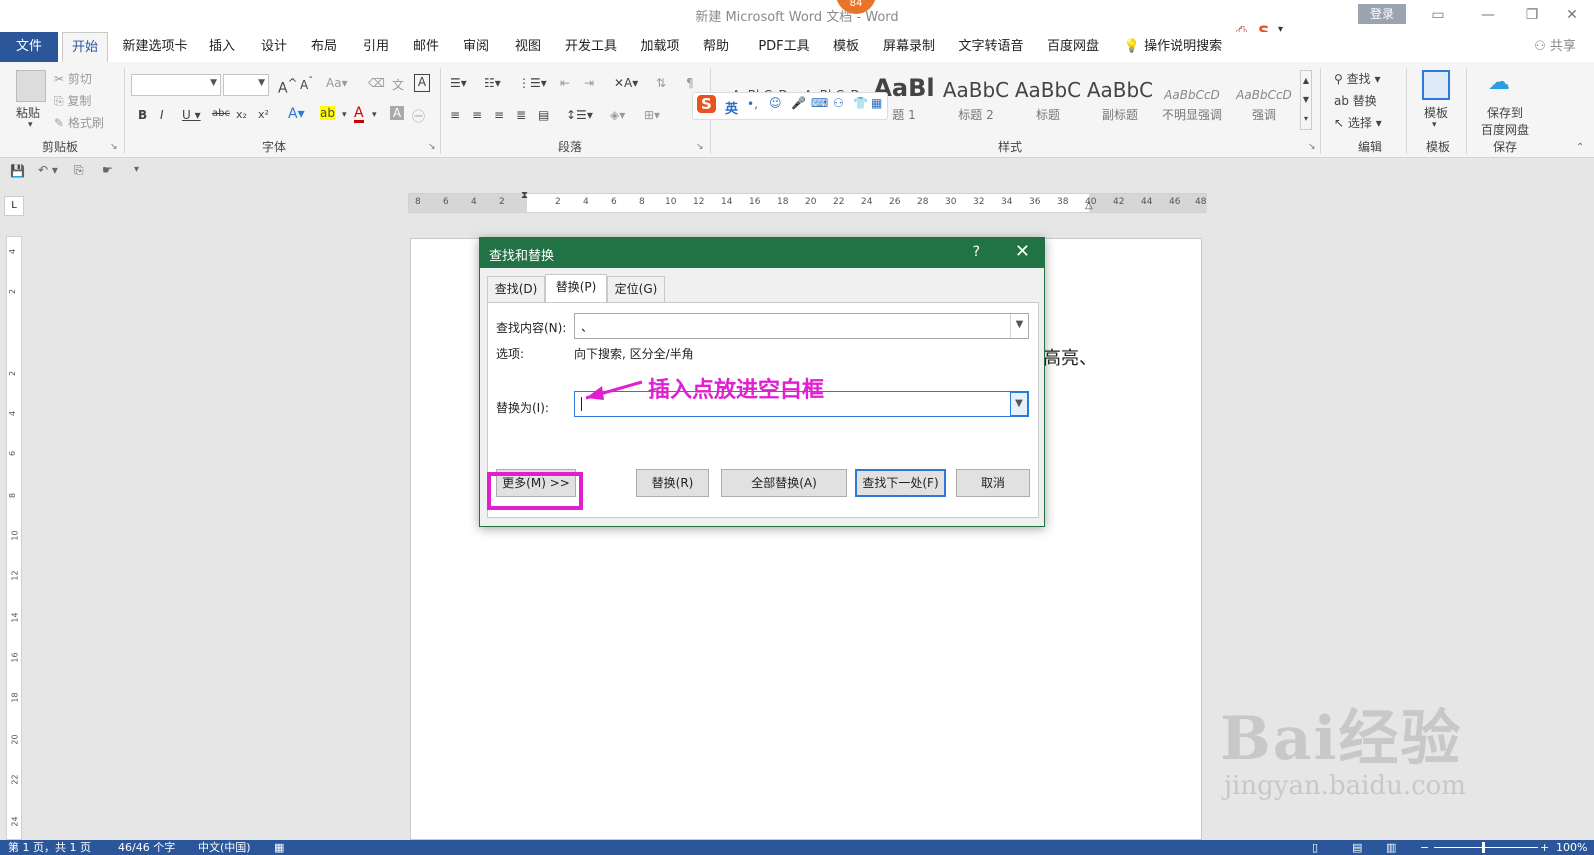  I want to click on copy-button: ⎘ 复制, so click(72, 100).